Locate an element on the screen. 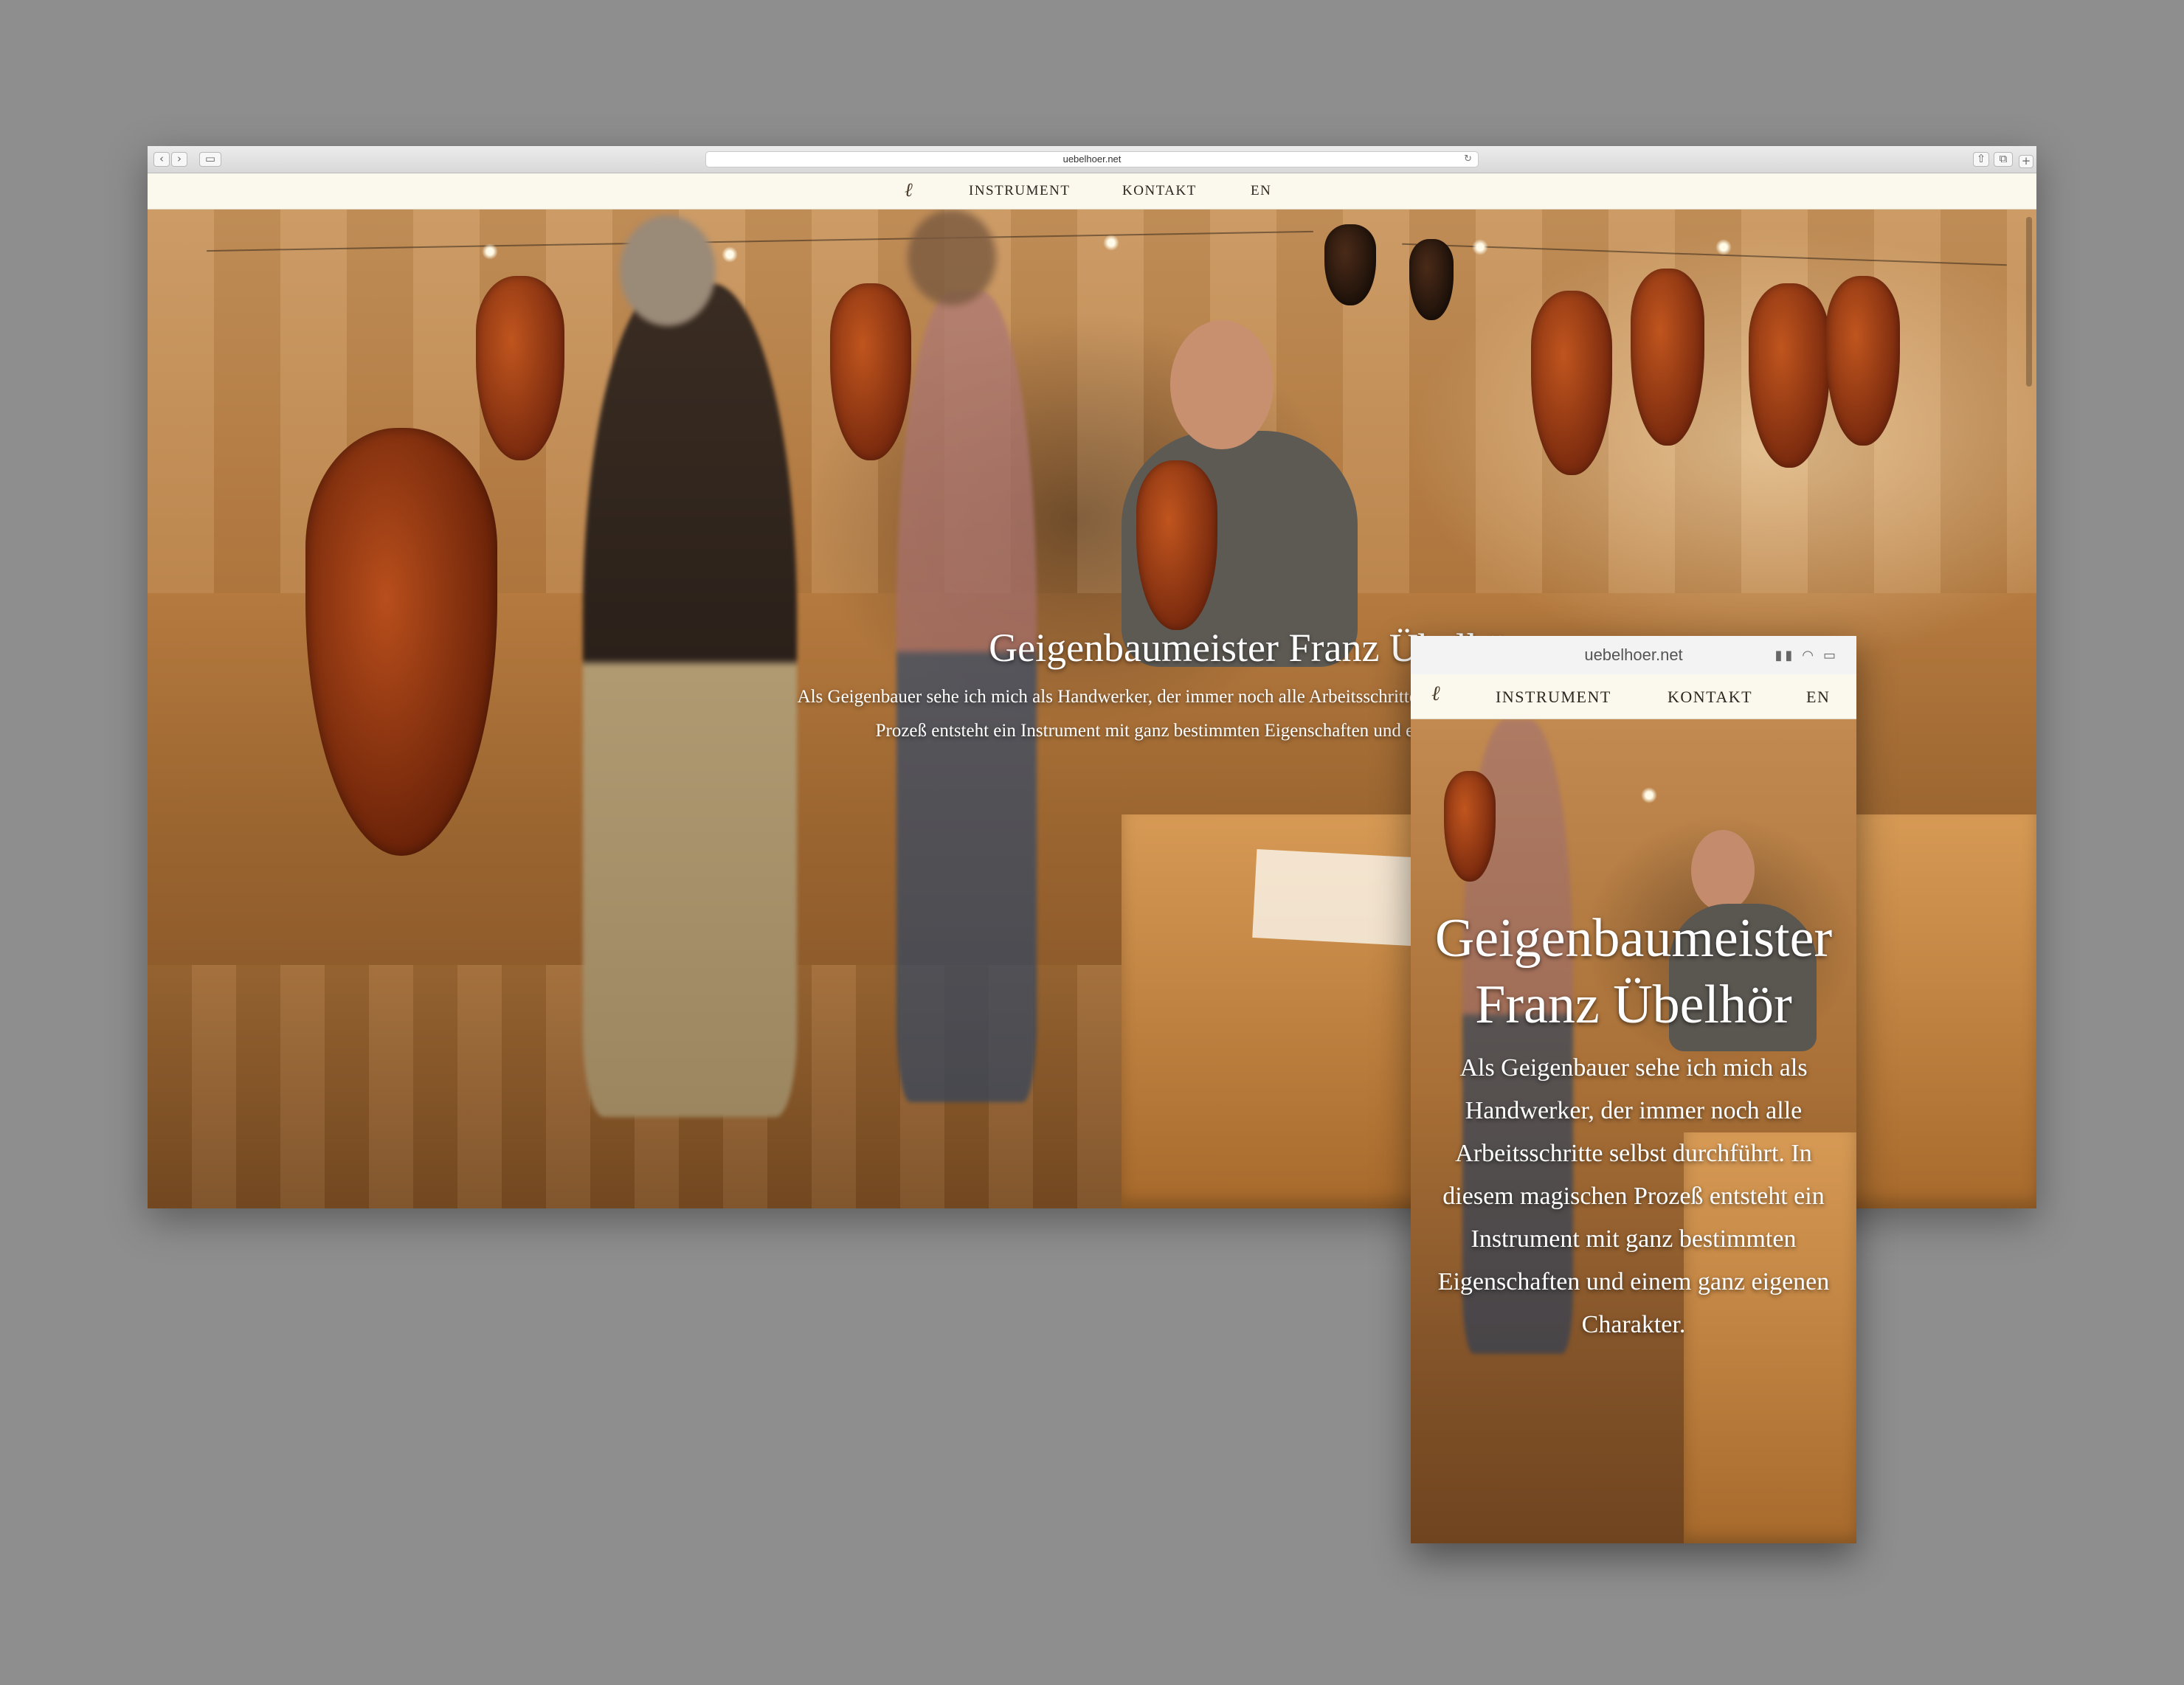 This screenshot has height=1685, width=2184. mobile-hero-title-line2: Franz Übelhör is located at coordinates (1633, 1005).